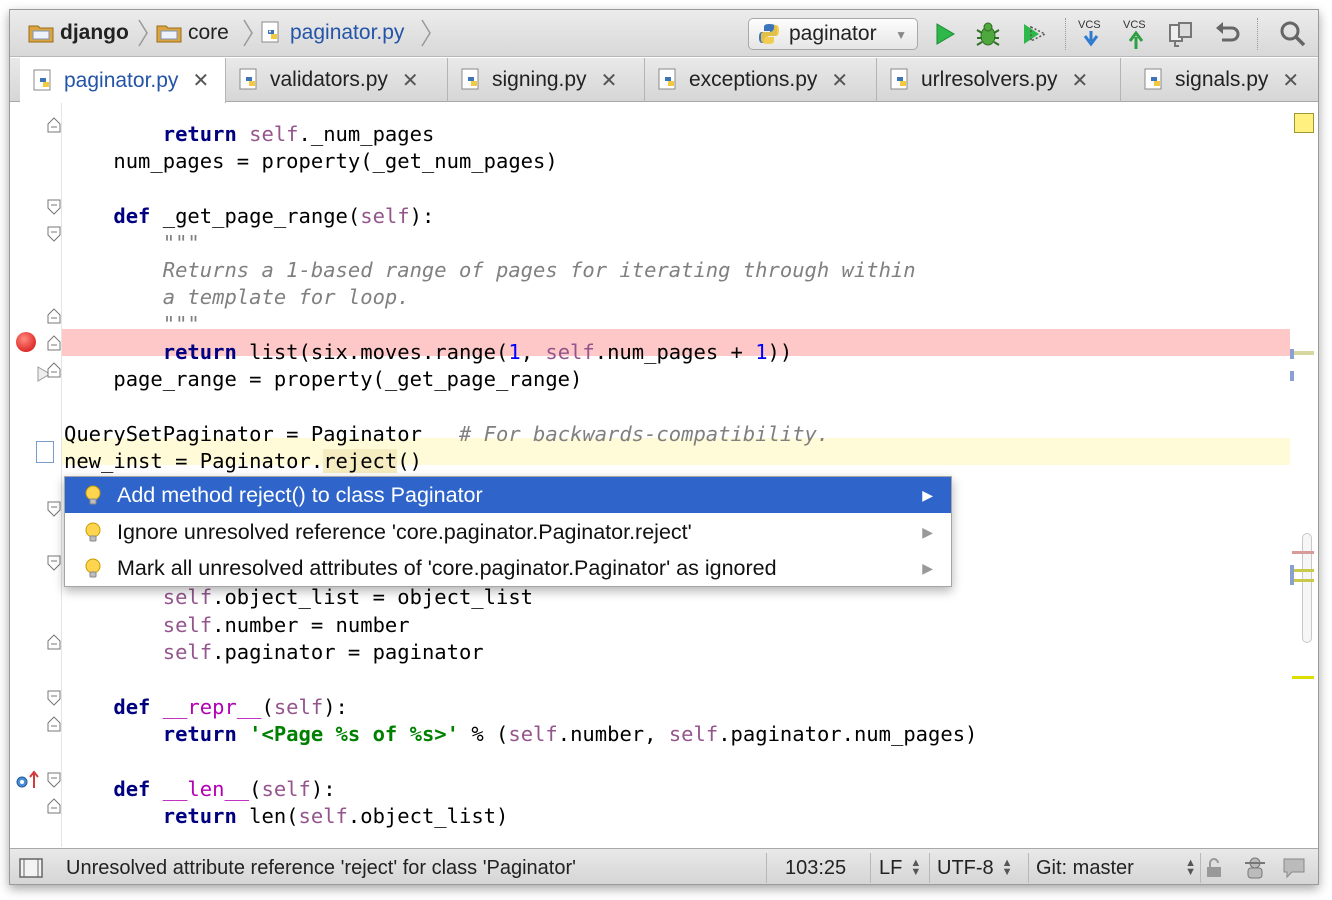 Image resolution: width=1332 pixels, height=900 pixels. I want to click on encoding-select: UTF-8 ▲ ▼, so click(975, 866).